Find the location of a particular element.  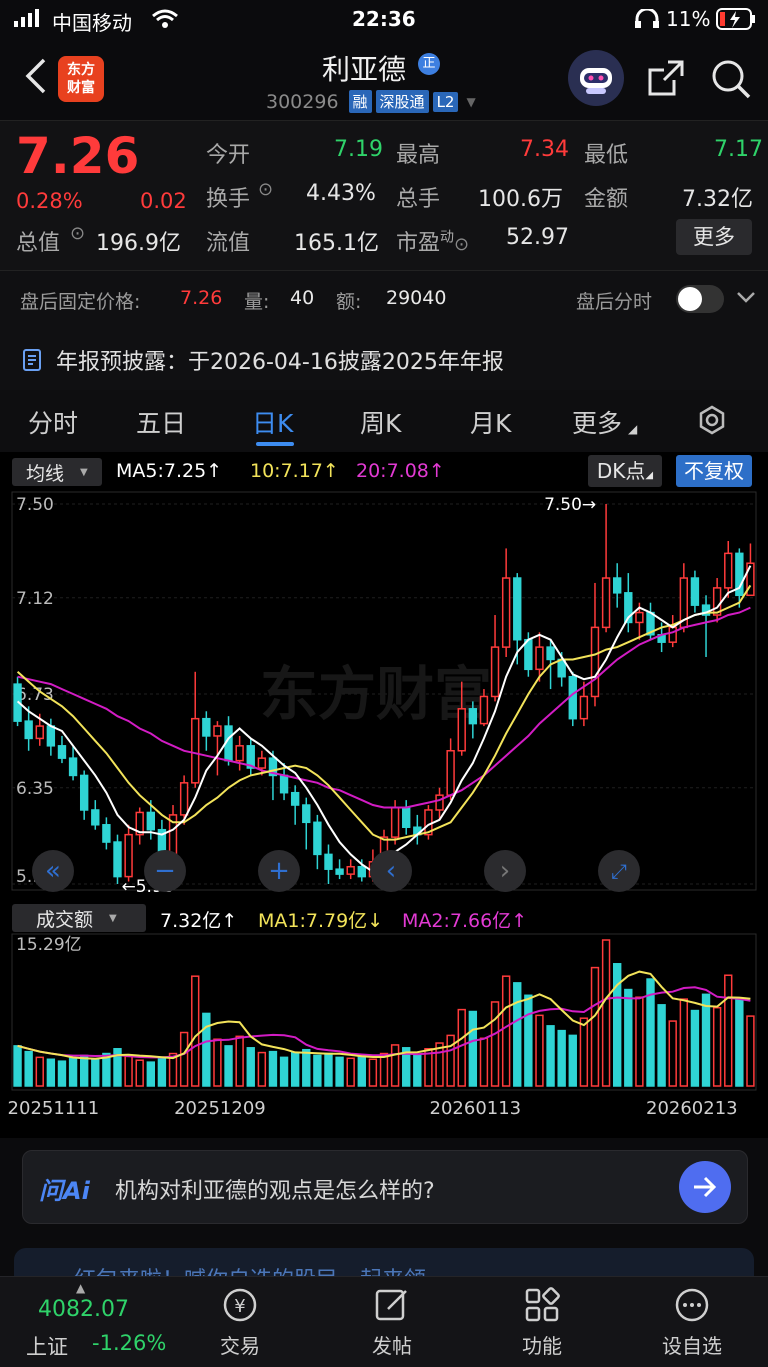

search-icon is located at coordinates (731, 81).